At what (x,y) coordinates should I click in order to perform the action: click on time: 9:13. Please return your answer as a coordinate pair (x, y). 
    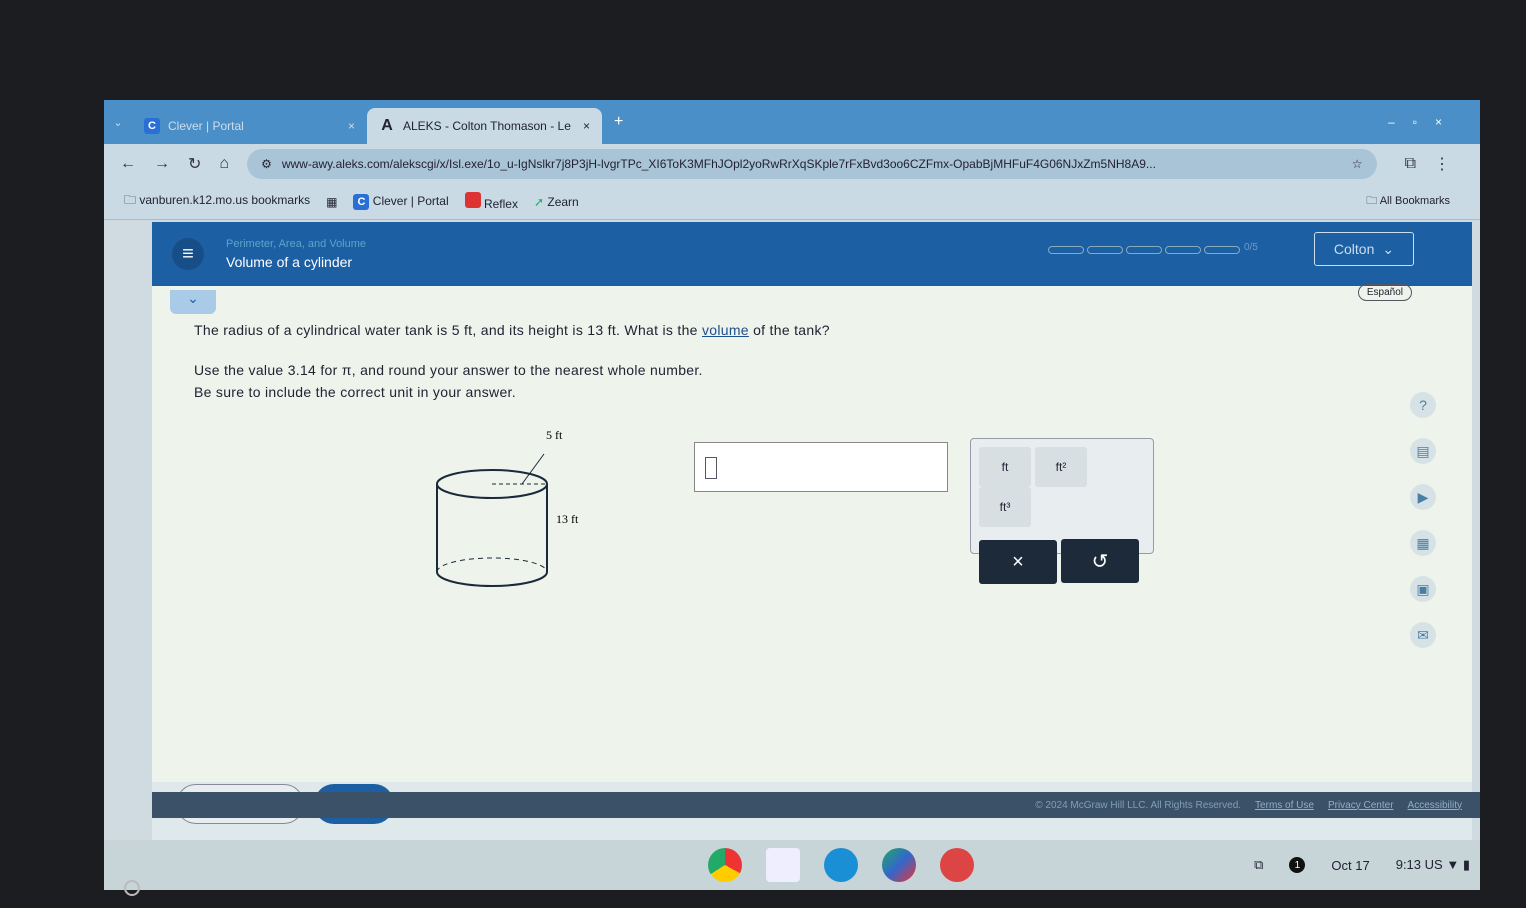
    Looking at the image, I should click on (1408, 864).